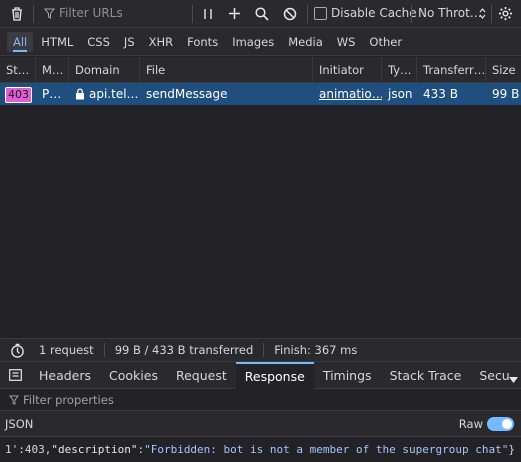 The image size is (521, 462). Describe the element at coordinates (141, 449) in the screenshot. I see `raw-colon: :` at that location.